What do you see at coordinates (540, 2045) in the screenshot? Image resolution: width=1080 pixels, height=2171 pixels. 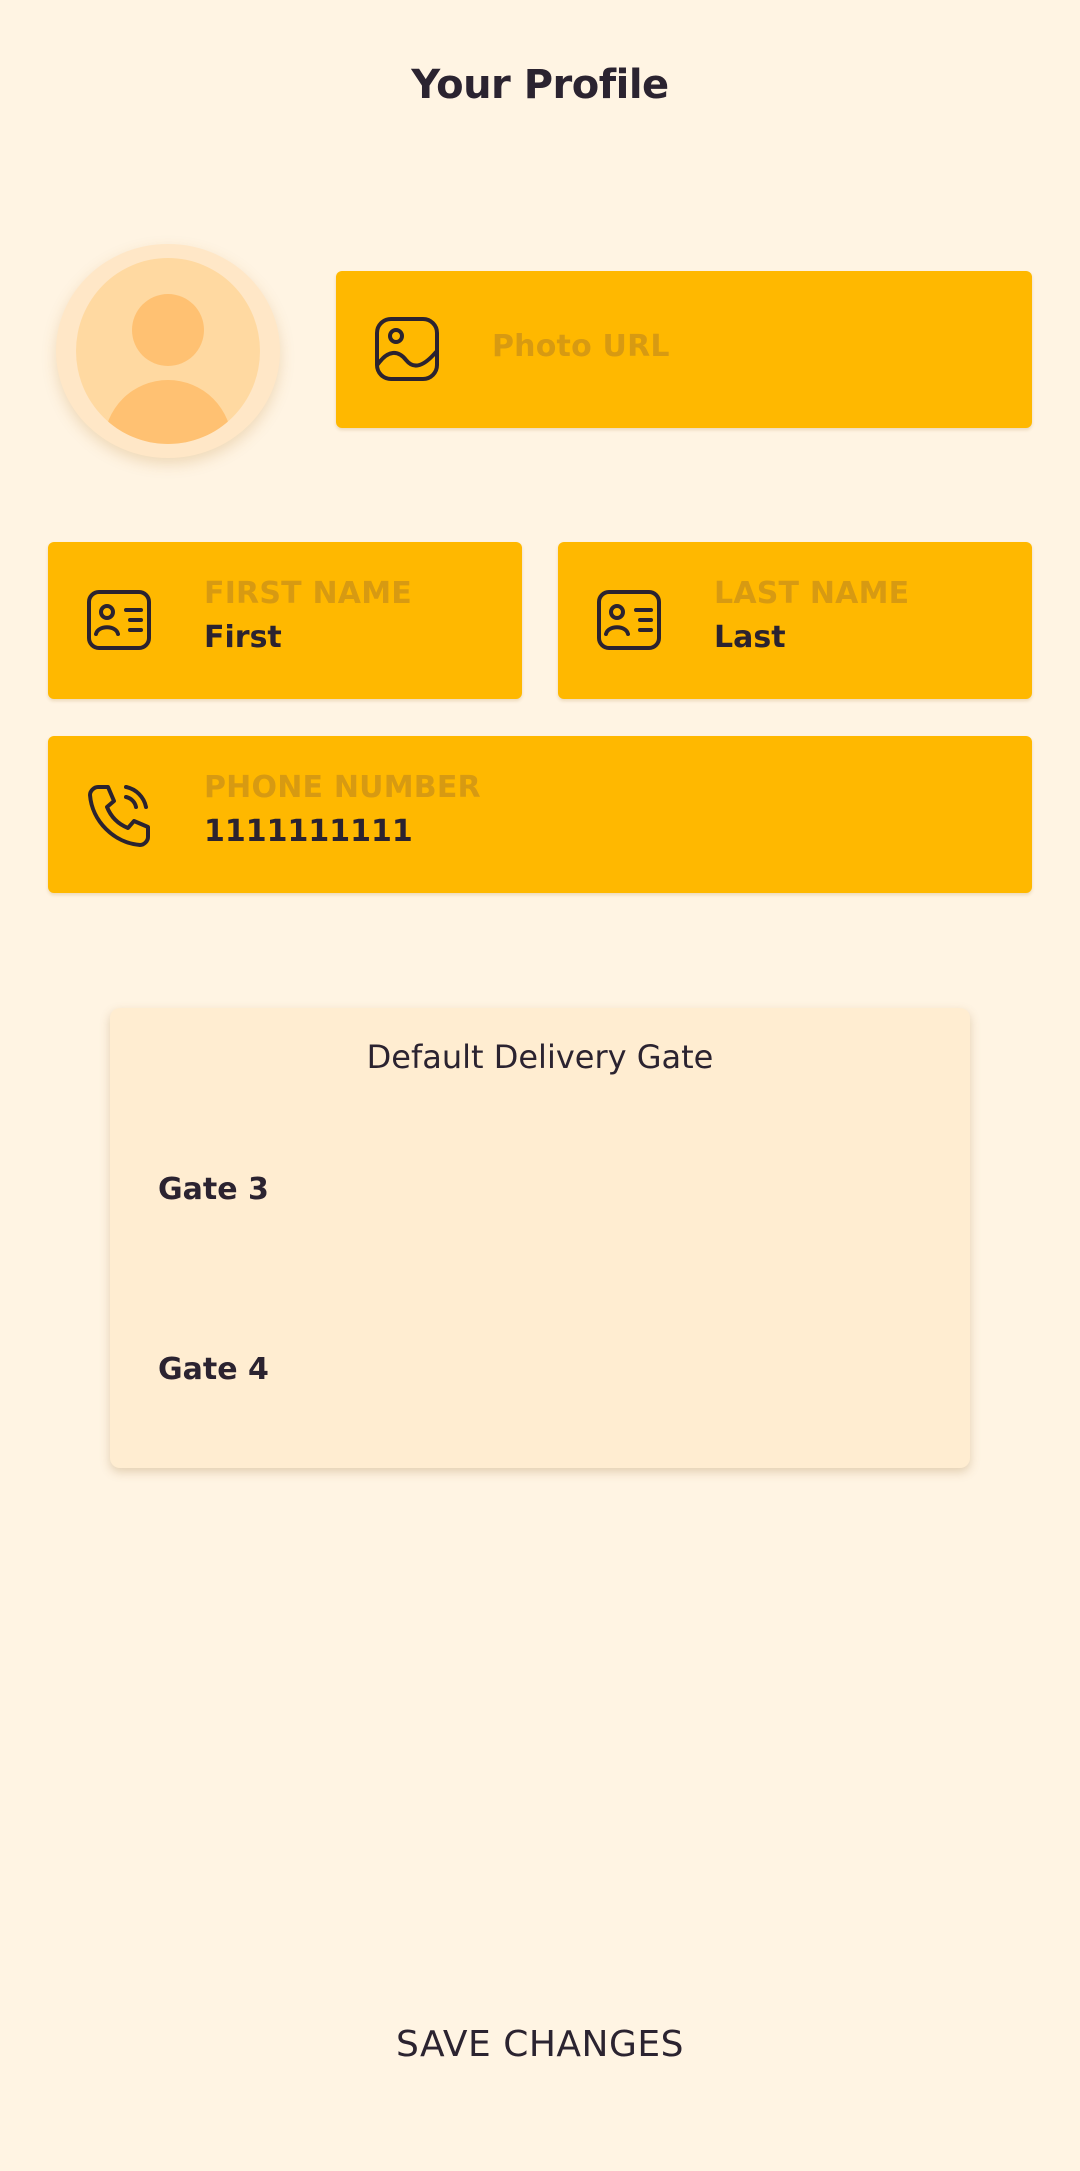 I see `save-changes-button: SAVE CHANGES` at bounding box center [540, 2045].